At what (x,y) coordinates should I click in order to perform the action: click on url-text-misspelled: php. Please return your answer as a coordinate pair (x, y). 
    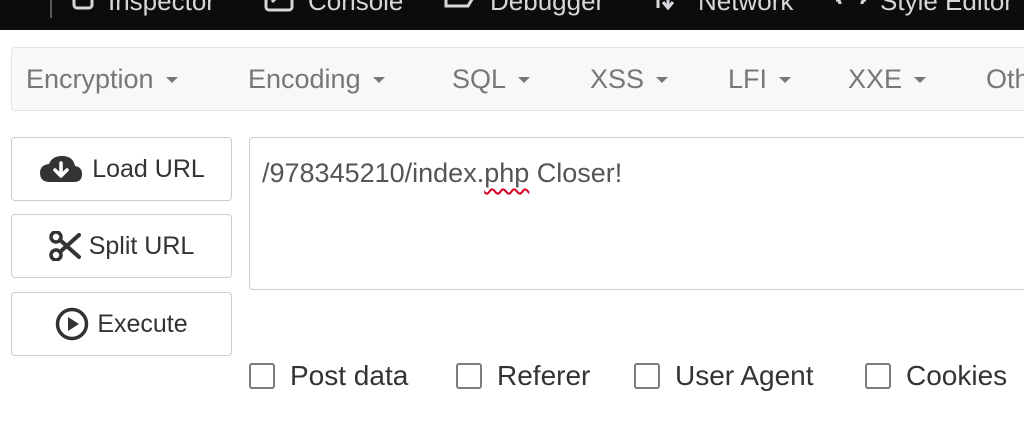
    Looking at the image, I should click on (507, 173).